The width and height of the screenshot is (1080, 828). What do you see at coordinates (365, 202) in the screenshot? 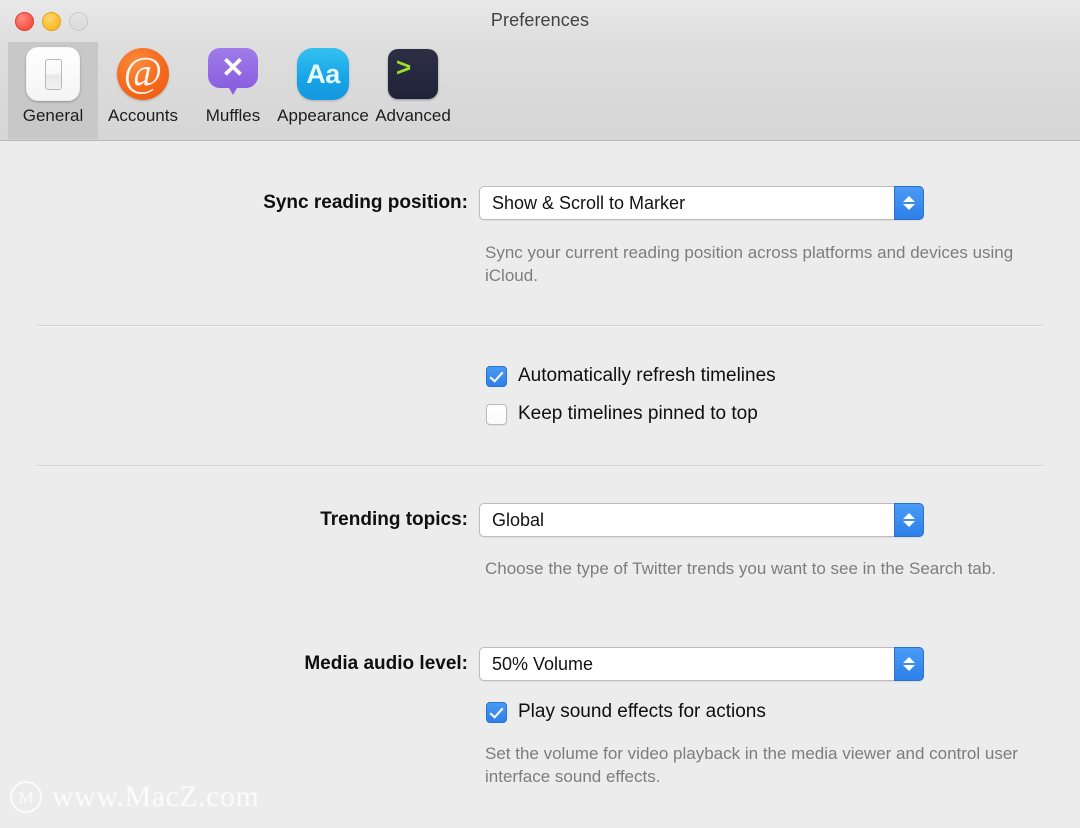
I see `sync-reading-position-label: Sync reading position:` at bounding box center [365, 202].